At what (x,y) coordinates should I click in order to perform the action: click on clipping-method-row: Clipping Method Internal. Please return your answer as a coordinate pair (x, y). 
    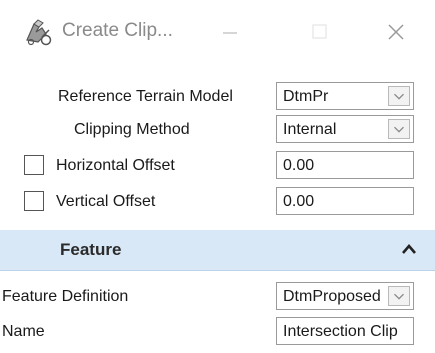
    Looking at the image, I should click on (217, 130).